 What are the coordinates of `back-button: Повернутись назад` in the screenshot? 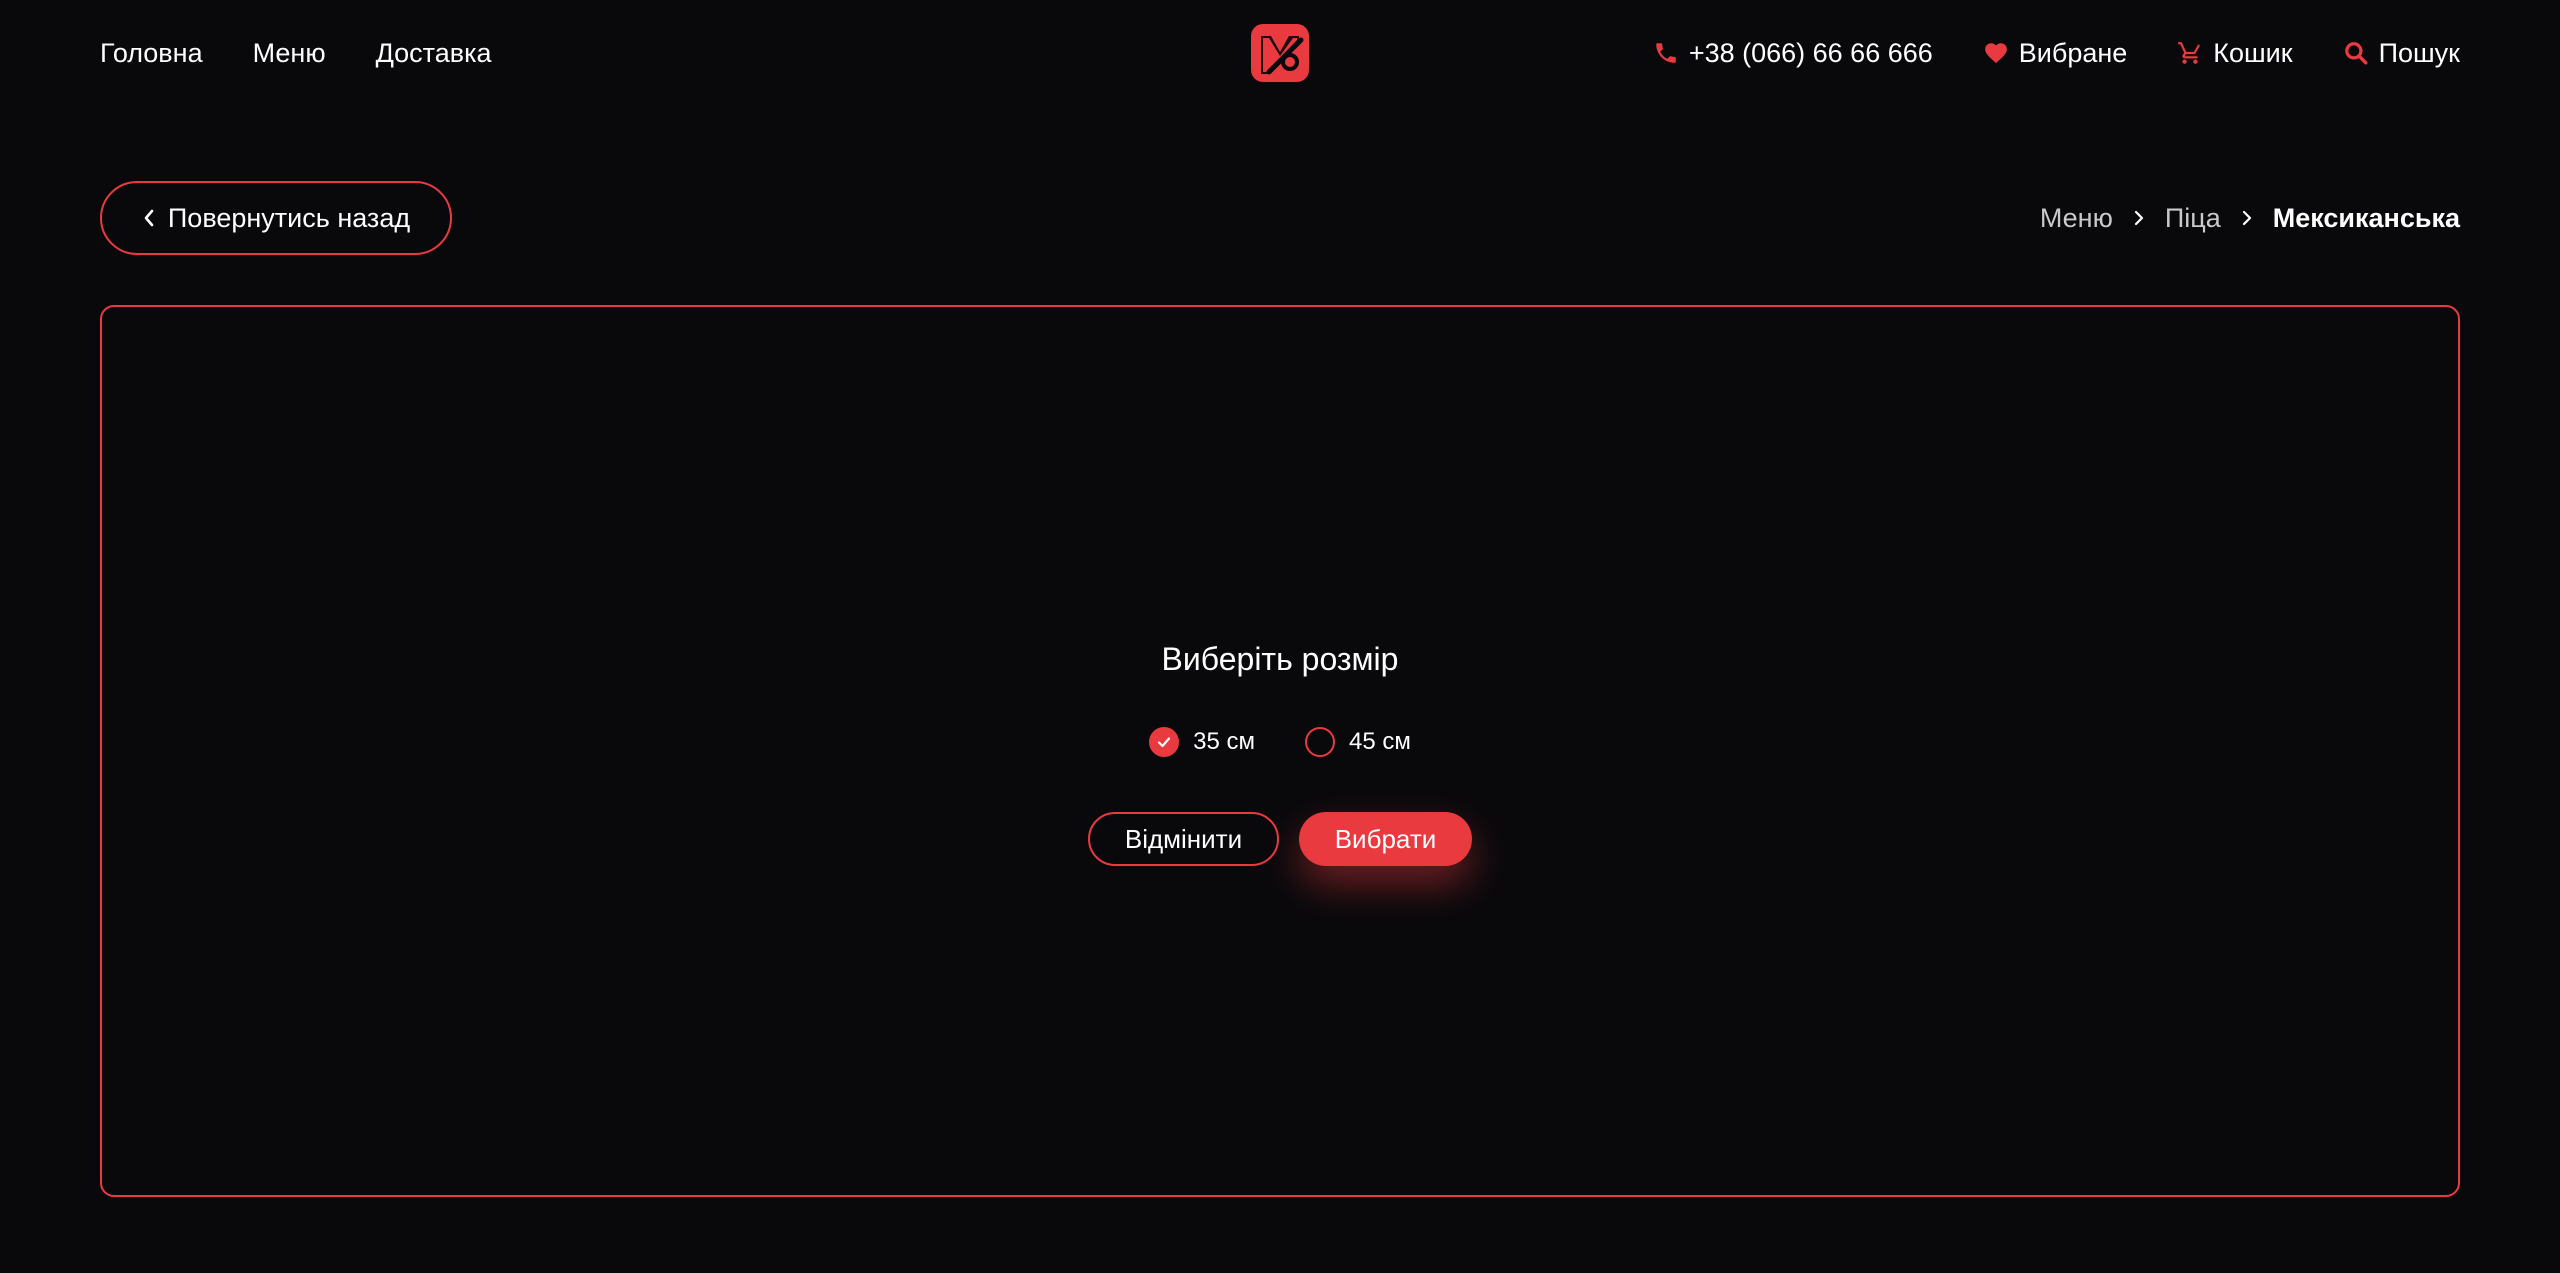 It's located at (276, 218).